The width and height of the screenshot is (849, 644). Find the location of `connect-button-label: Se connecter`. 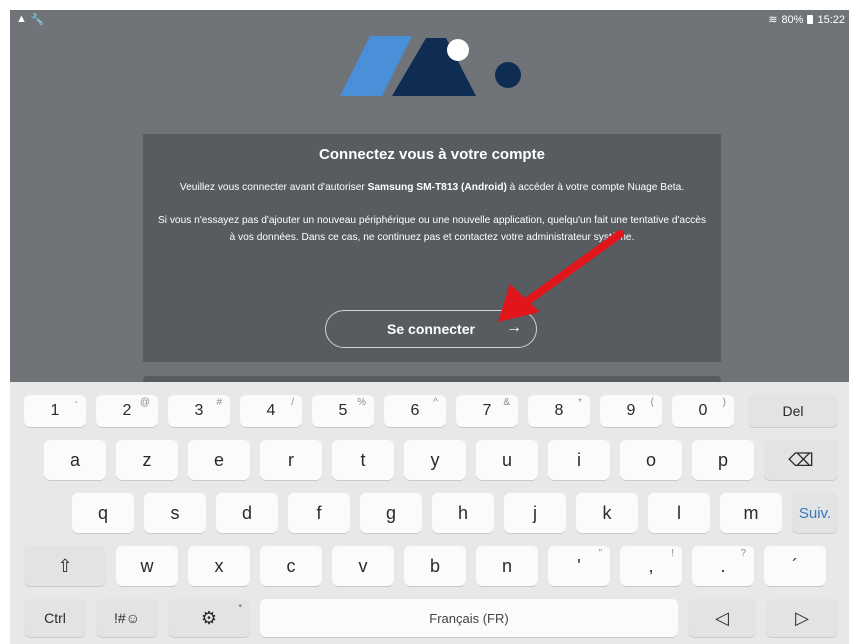

connect-button-label: Se connecter is located at coordinates (431, 329).